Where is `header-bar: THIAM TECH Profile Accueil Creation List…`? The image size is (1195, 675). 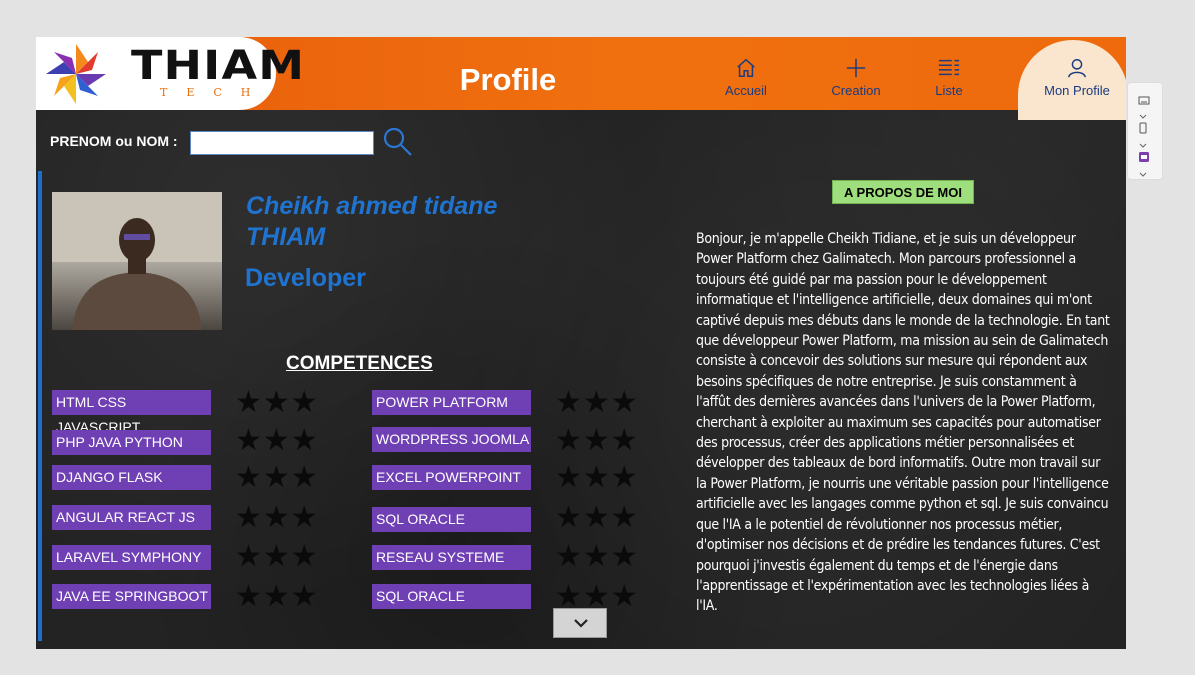
header-bar: THIAM TECH Profile Accueil Creation List… is located at coordinates (581, 78).